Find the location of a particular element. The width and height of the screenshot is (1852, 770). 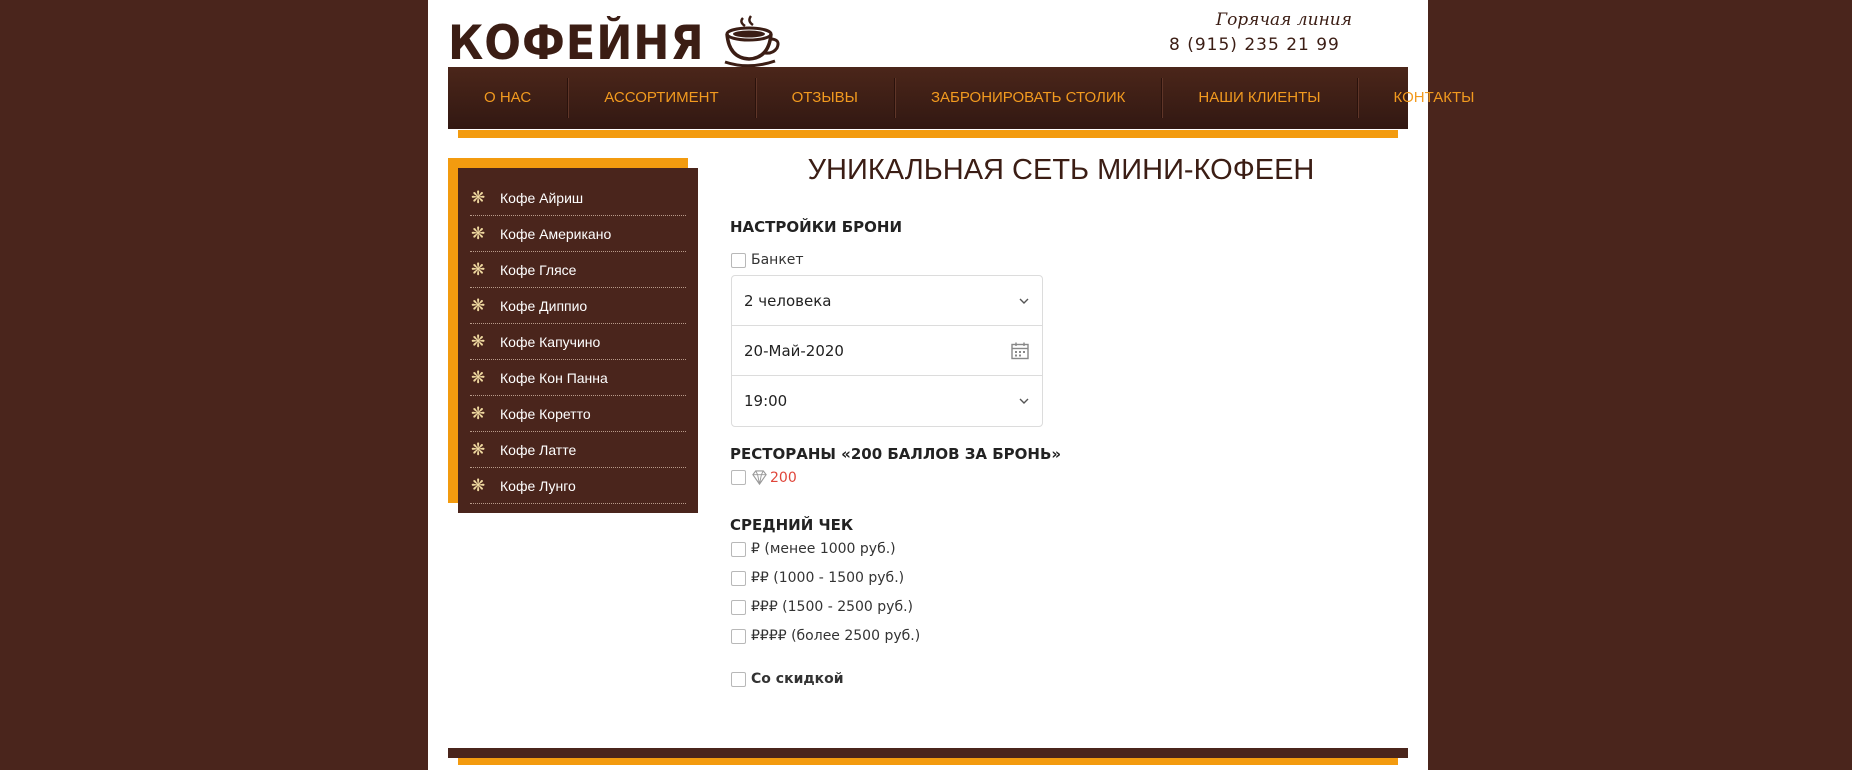

sidebar-item-label: Кофе Диппио is located at coordinates (544, 305).